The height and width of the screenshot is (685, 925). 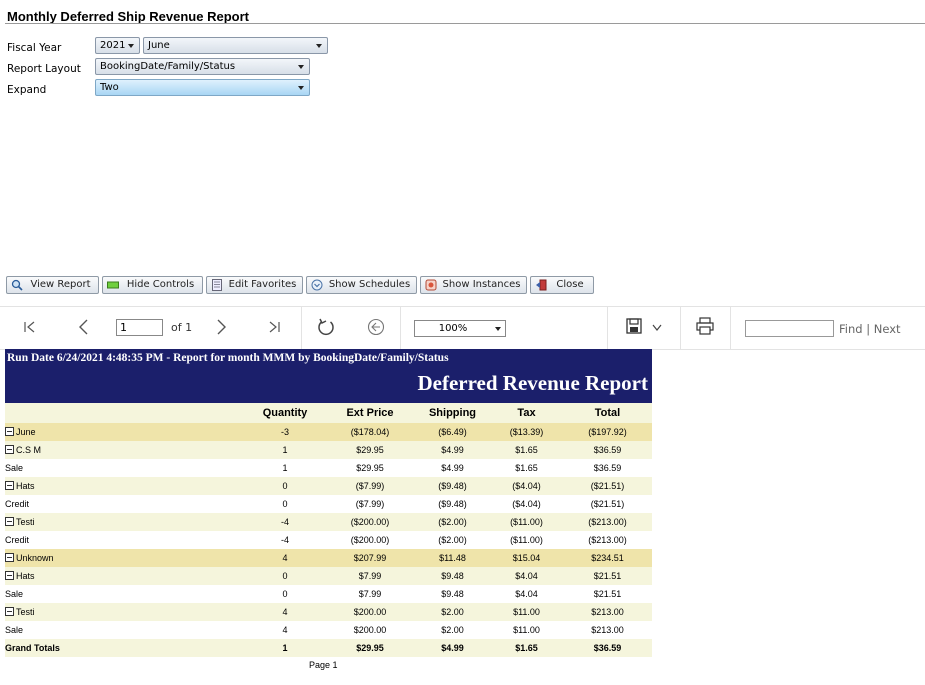 What do you see at coordinates (328, 630) in the screenshot?
I see `table-row: Sale 4 $200.00 $2.00 $11.00 $213.00` at bounding box center [328, 630].